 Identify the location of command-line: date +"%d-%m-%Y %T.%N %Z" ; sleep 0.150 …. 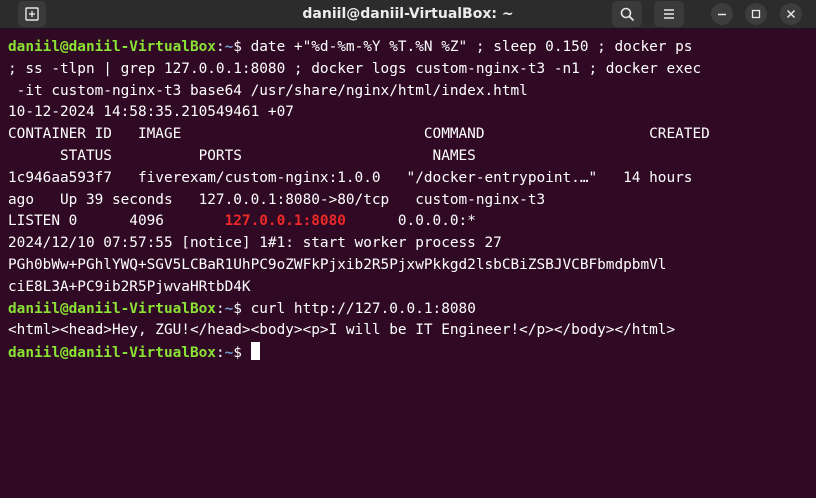
(471, 47).